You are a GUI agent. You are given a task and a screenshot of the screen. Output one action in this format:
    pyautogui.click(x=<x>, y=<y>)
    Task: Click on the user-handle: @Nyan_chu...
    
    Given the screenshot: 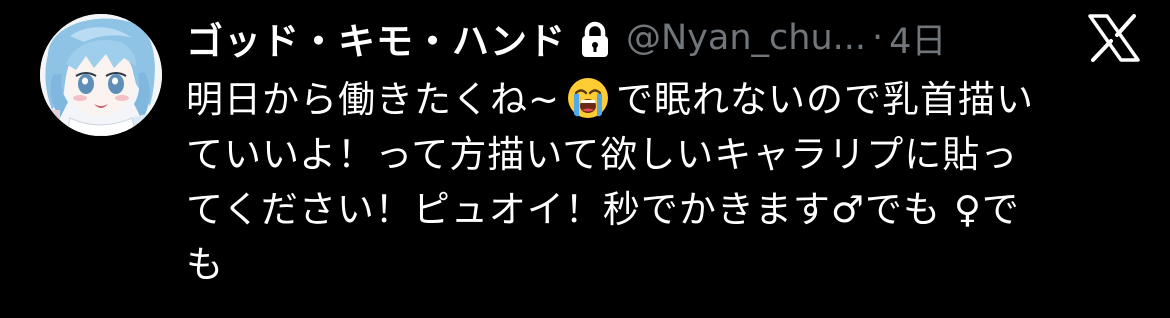 What is the action you would take?
    pyautogui.click(x=746, y=38)
    